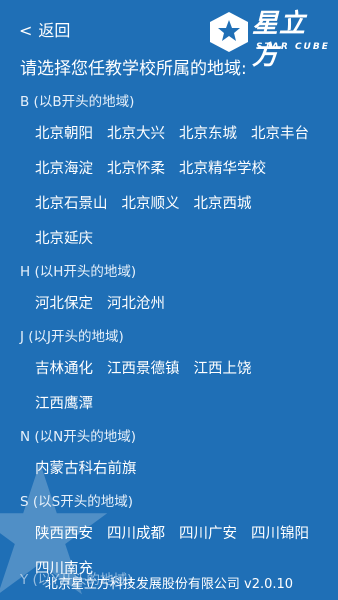 This screenshot has height=600, width=338. I want to click on group-items: 内蒙古科右前旗, so click(169, 468).